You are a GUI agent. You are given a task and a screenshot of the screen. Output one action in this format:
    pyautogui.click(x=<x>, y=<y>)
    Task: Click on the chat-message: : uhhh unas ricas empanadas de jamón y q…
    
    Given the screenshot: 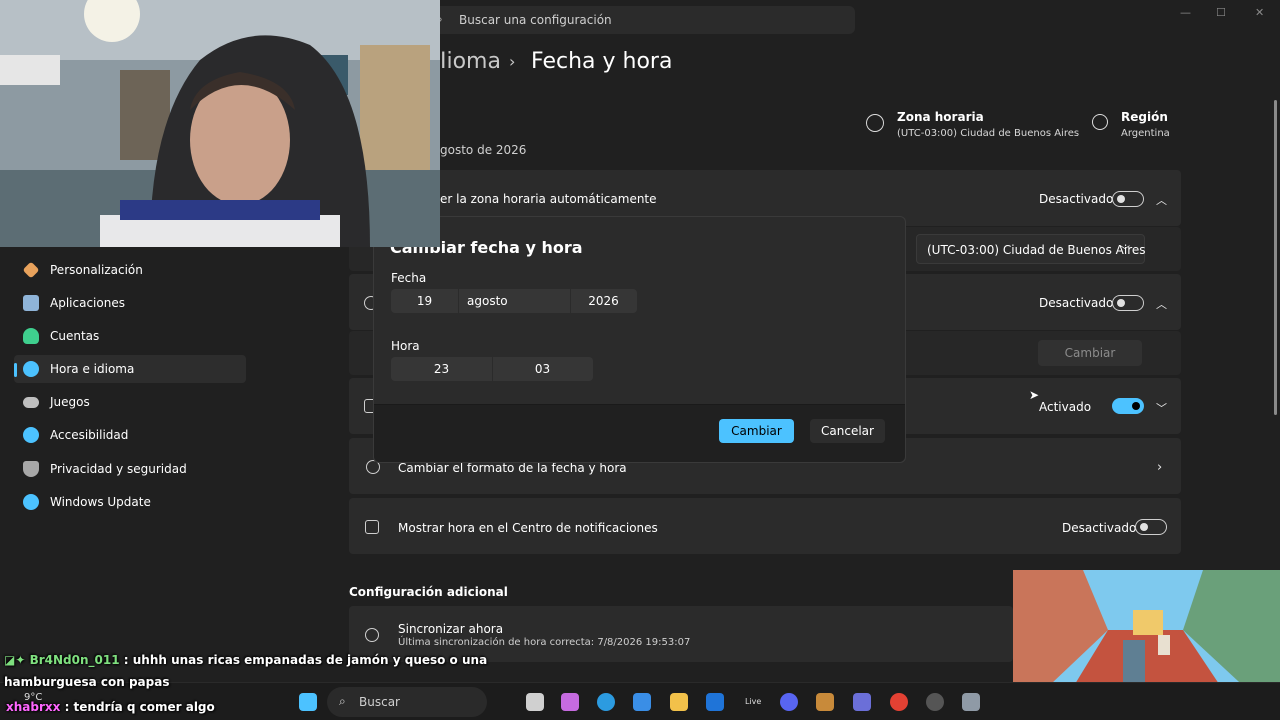 What is the action you would take?
    pyautogui.click(x=305, y=660)
    